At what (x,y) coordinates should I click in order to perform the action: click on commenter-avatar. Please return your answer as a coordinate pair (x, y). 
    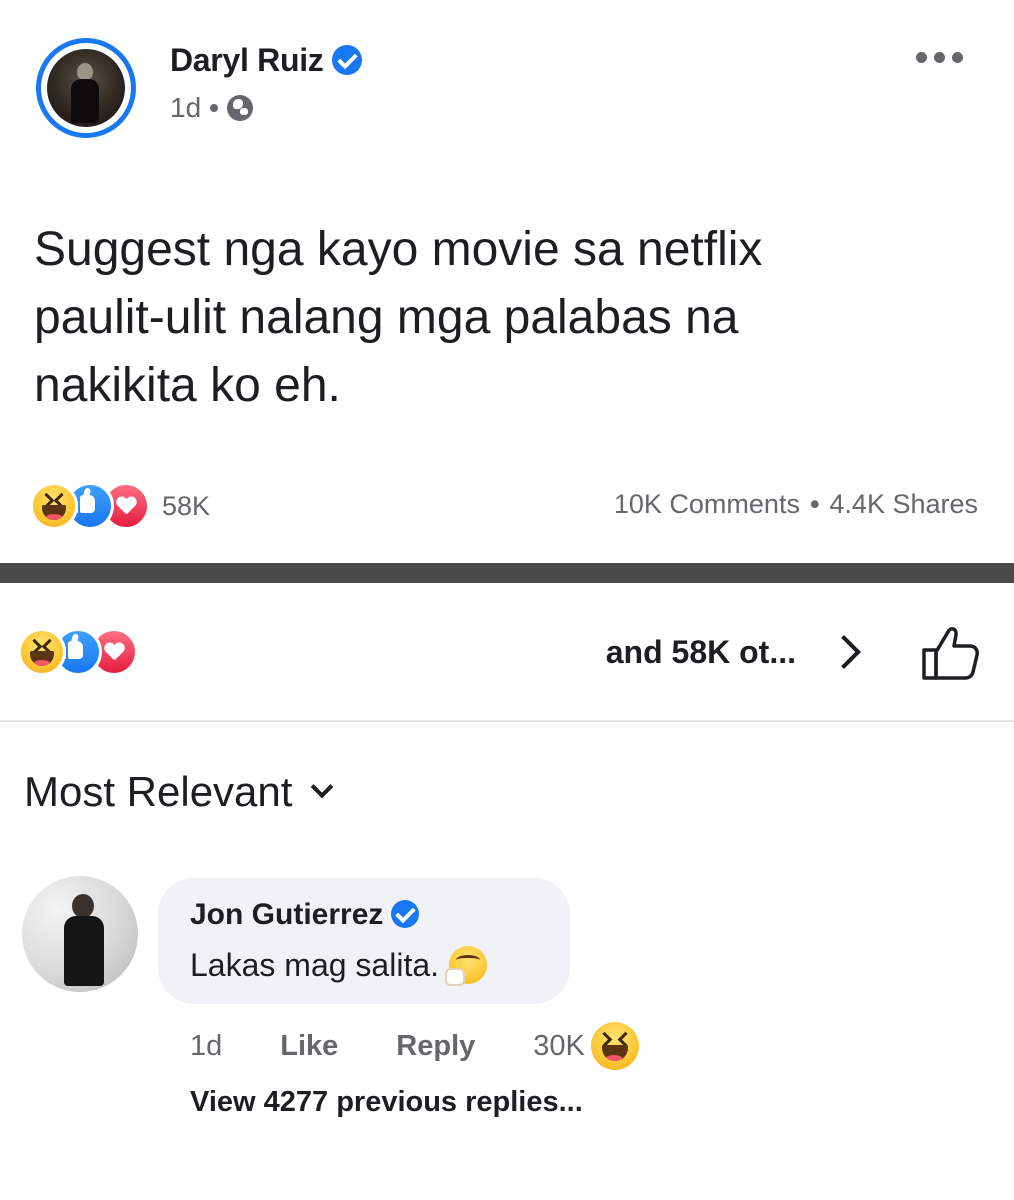
    Looking at the image, I should click on (80, 934).